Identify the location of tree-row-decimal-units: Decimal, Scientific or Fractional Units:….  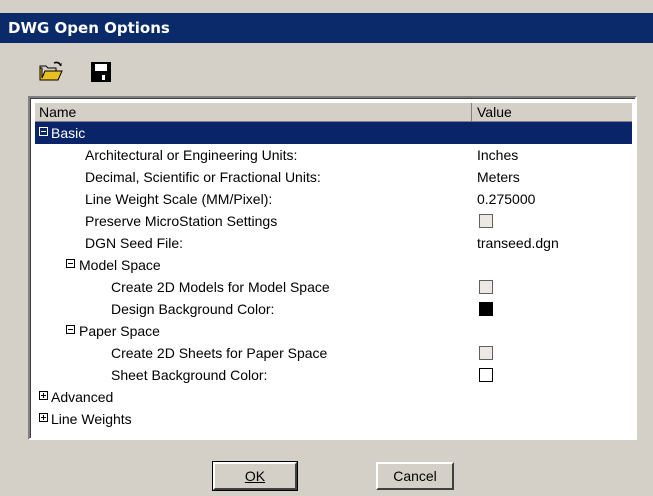
(333, 177).